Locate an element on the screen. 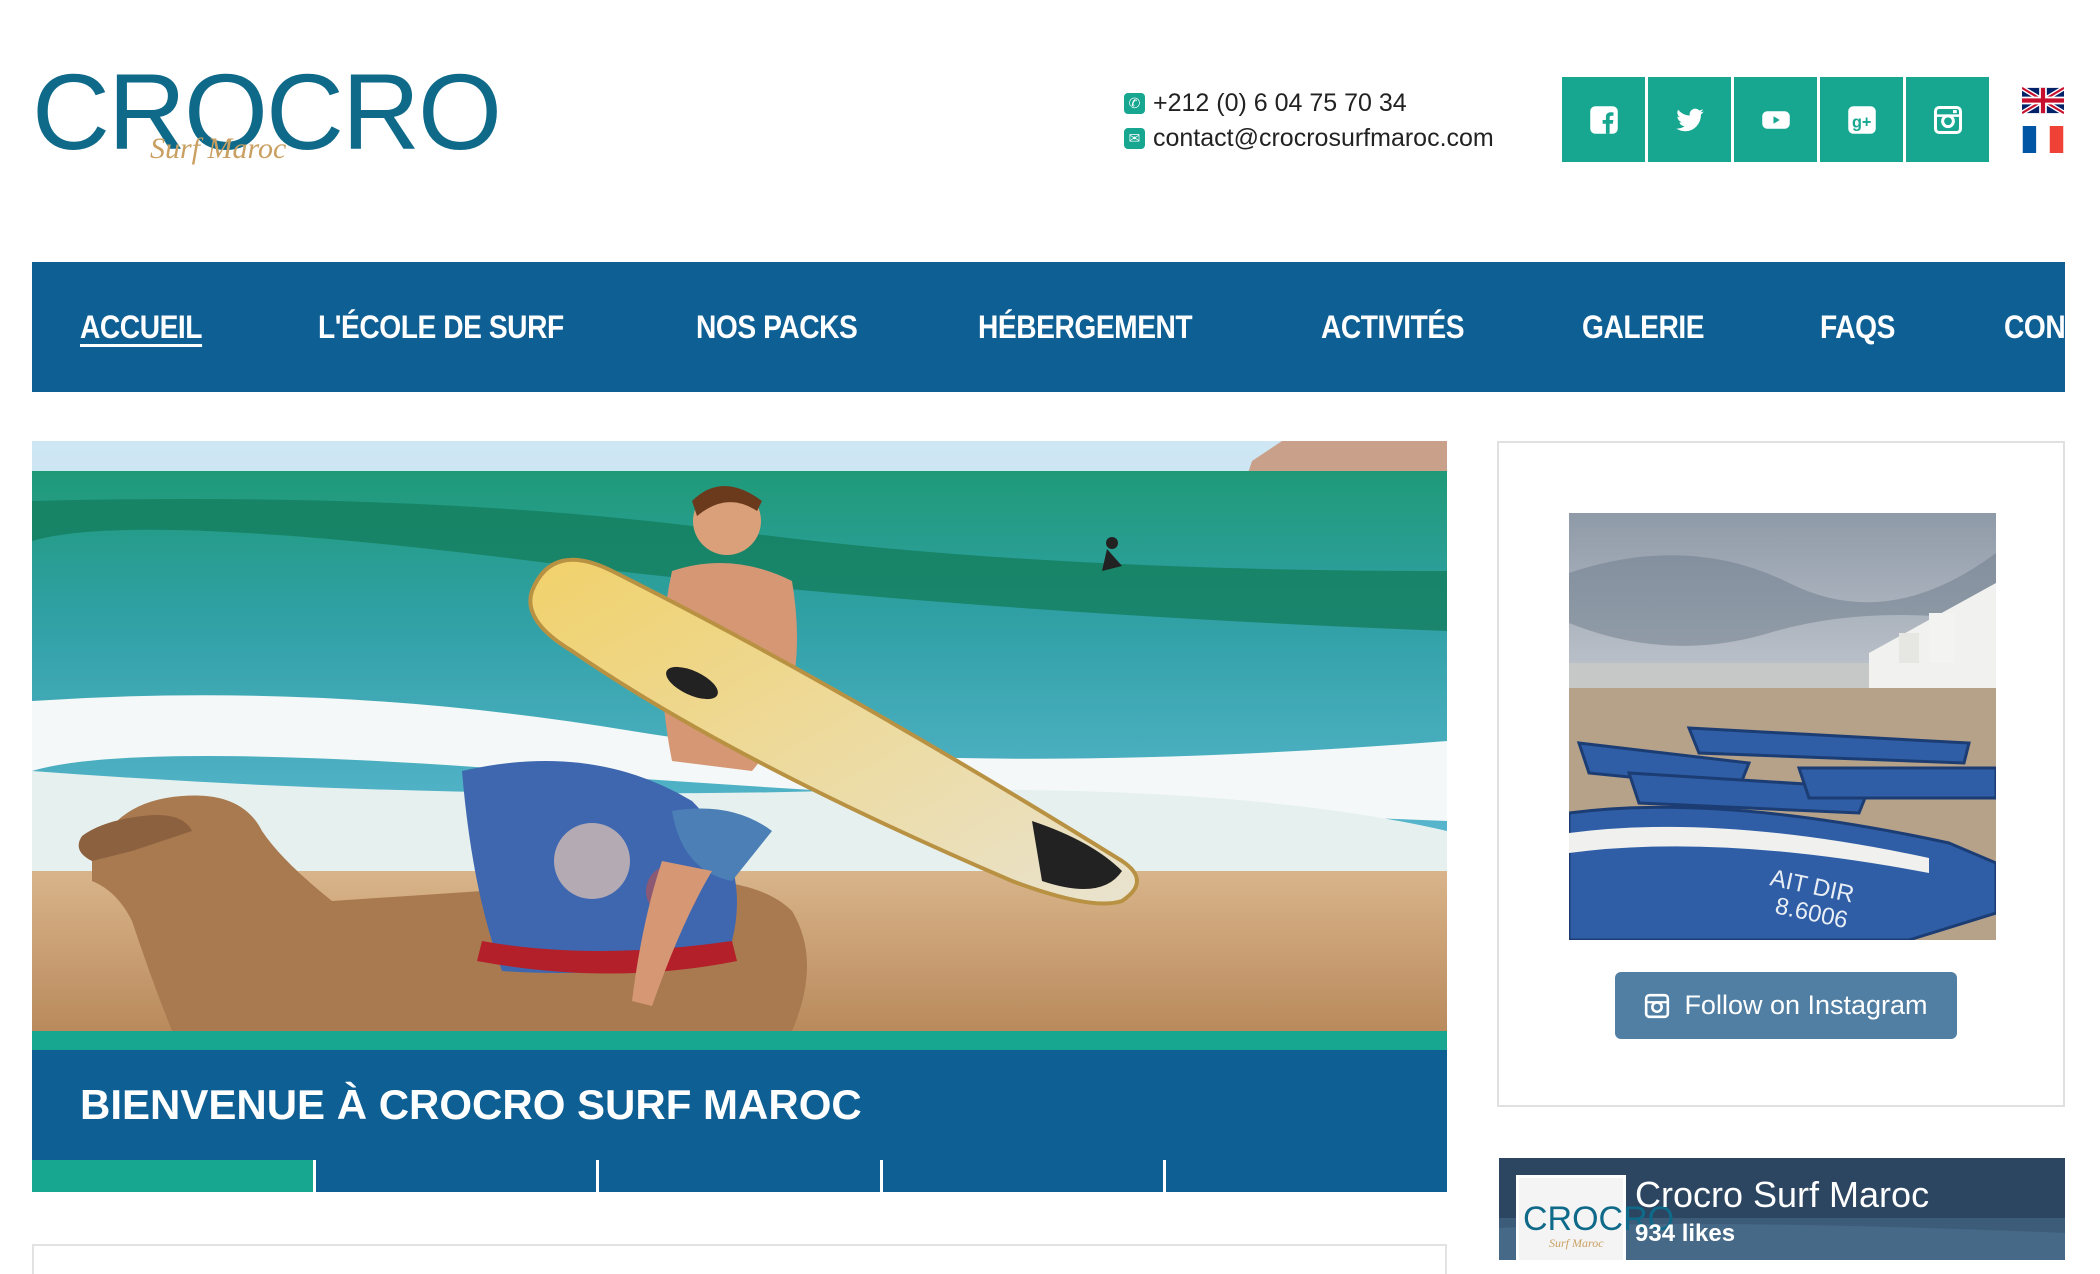  follow-on-instagram-button: Follow on Instagram is located at coordinates (1786, 1005).